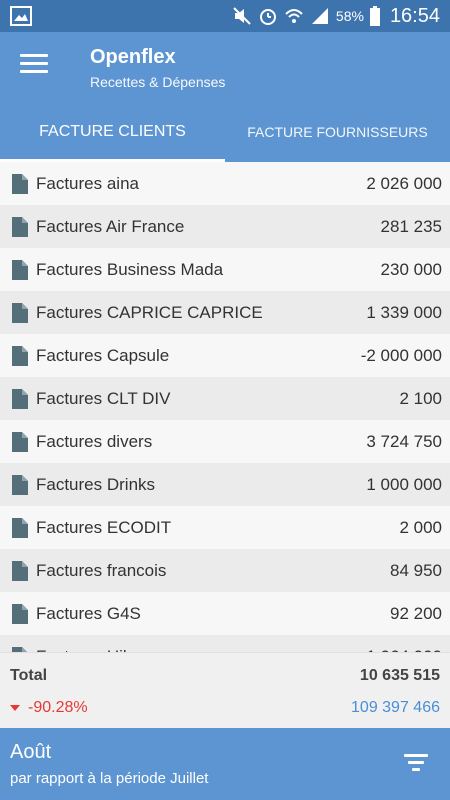 Image resolution: width=450 pixels, height=800 pixels. What do you see at coordinates (404, 441) in the screenshot?
I see `list-item-amount: 3 724 750` at bounding box center [404, 441].